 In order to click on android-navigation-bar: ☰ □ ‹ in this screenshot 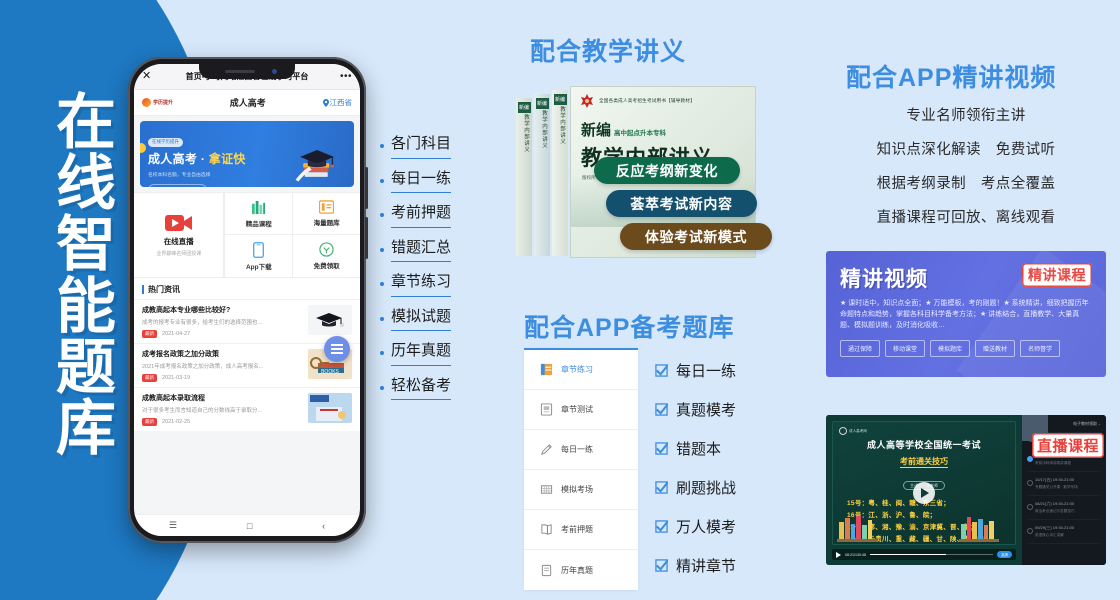, I will do `click(247, 525)`.